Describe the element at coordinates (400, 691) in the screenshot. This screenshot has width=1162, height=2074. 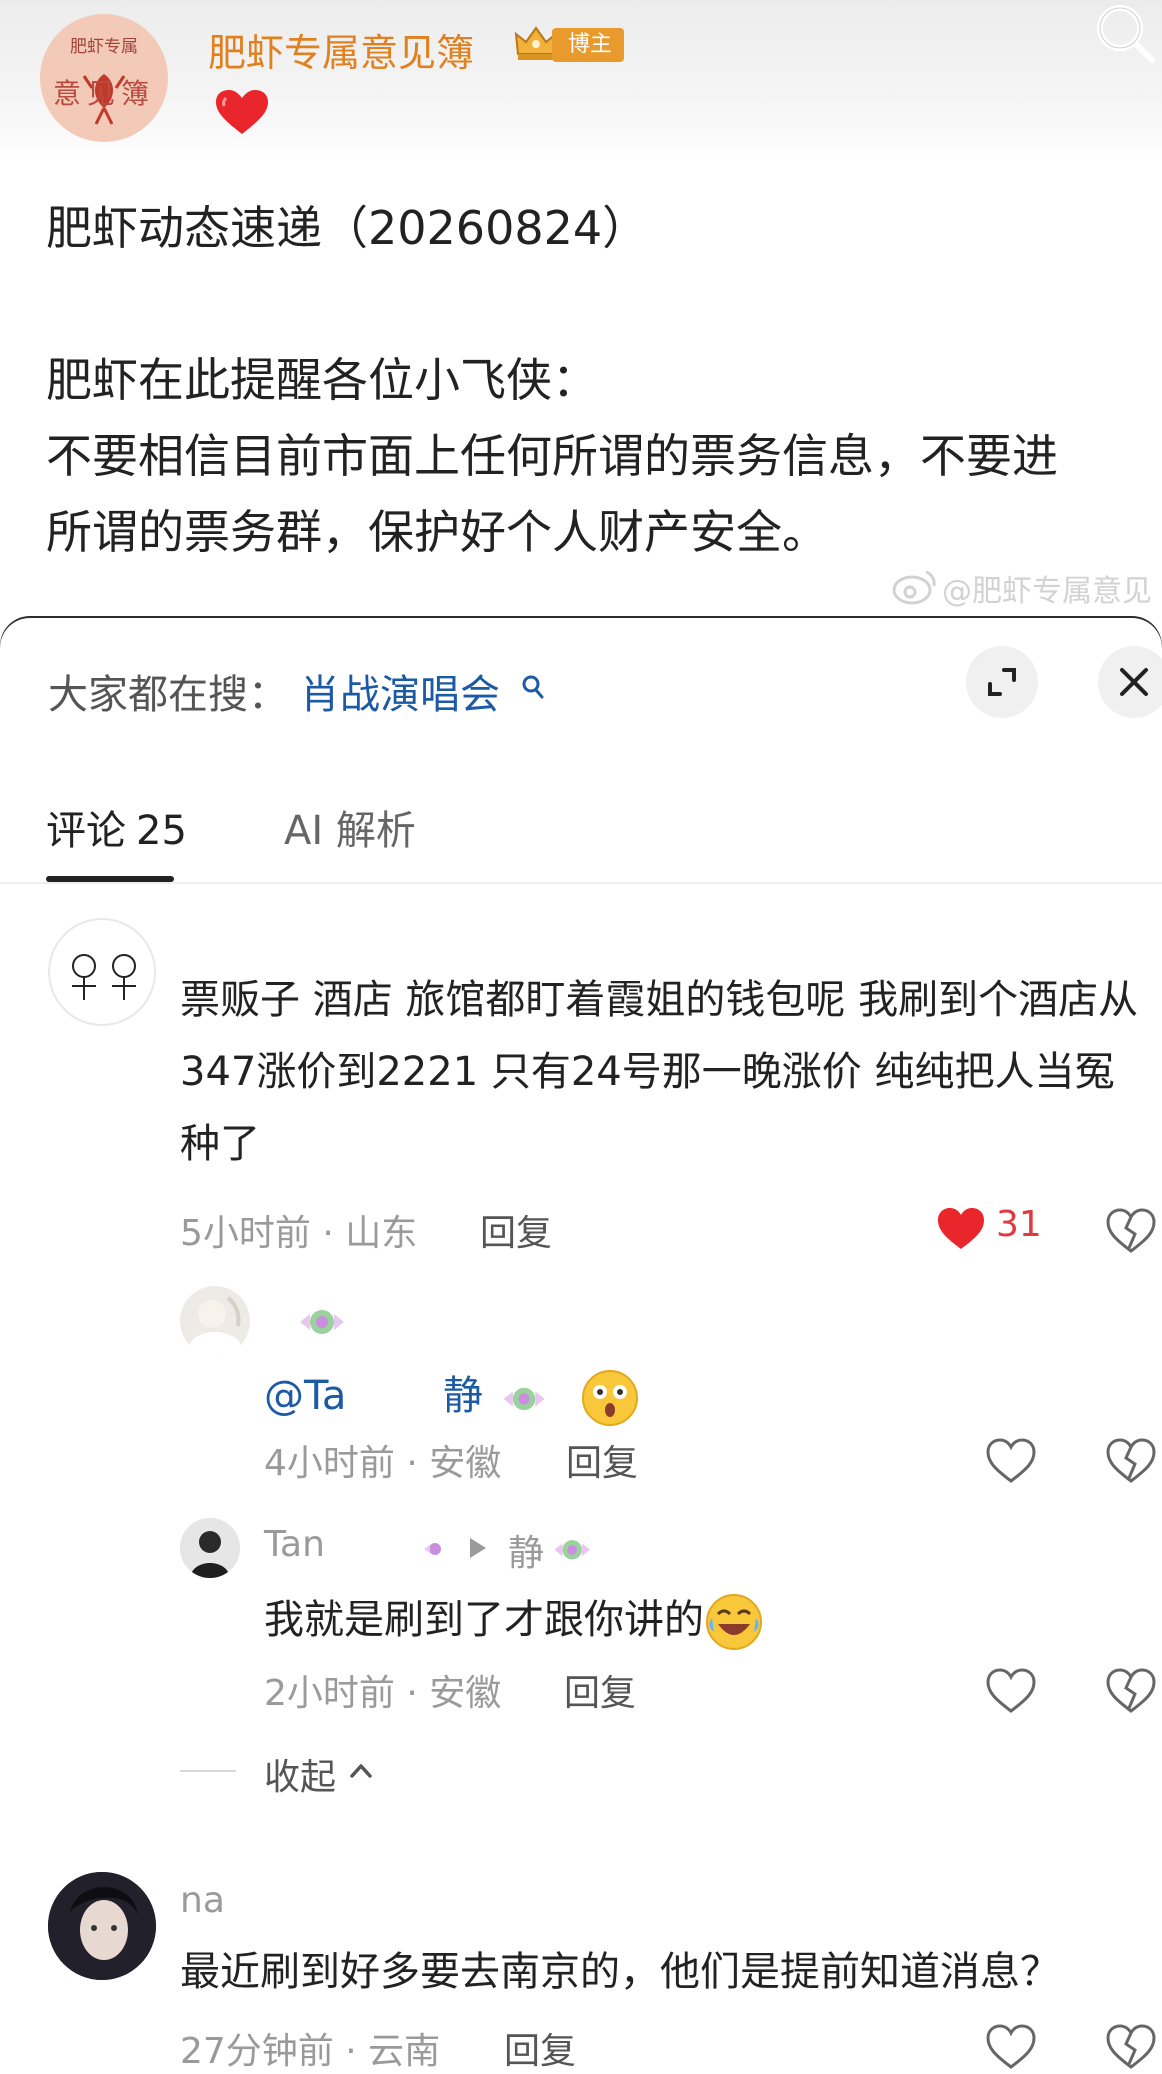
I see `trending-query-link: 肖战演唱会` at that location.